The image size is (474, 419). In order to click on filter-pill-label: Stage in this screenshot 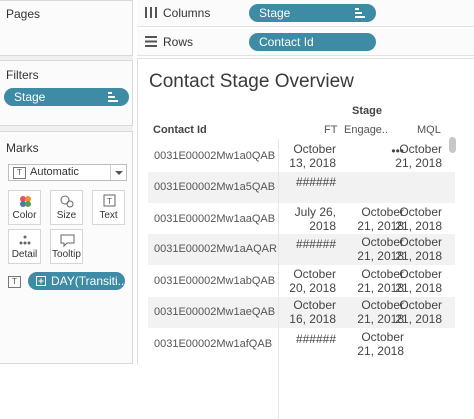, I will do `click(30, 97)`.